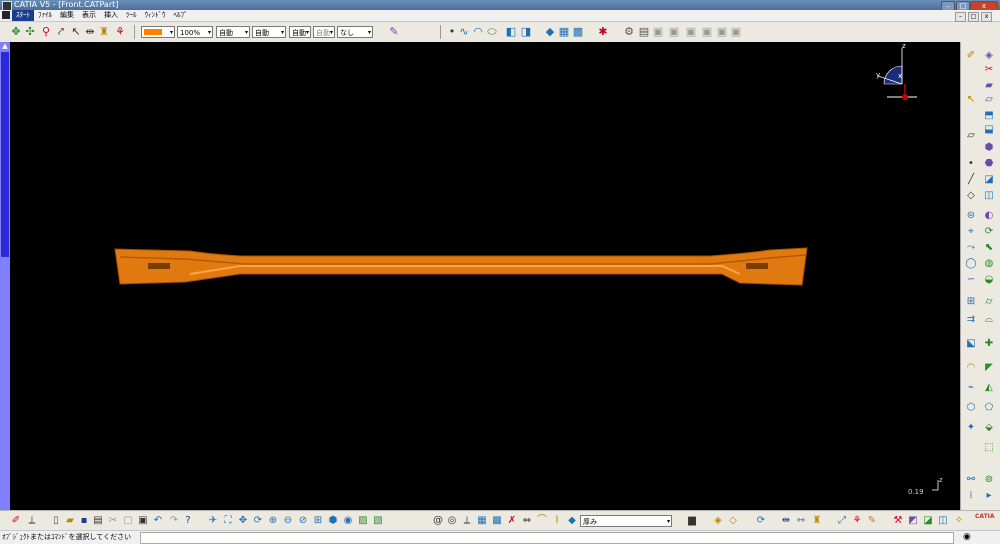 This screenshot has height=544, width=1000. I want to click on open-folder-icon: ▰, so click(70, 521).